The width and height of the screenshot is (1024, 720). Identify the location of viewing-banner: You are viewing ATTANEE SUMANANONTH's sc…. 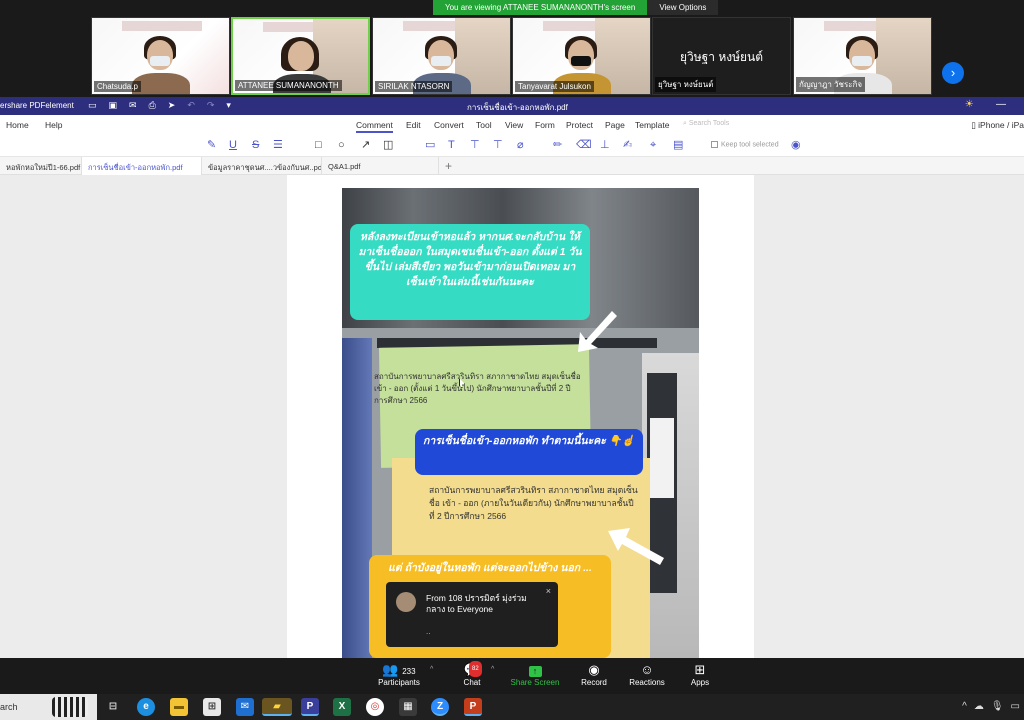
(576, 7).